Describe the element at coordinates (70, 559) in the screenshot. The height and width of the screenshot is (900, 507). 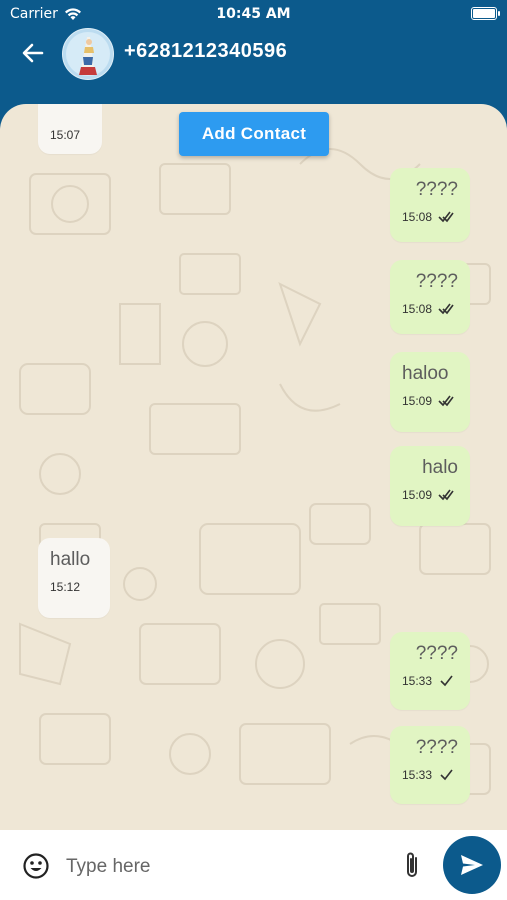
I see `message-text: hallo` at that location.